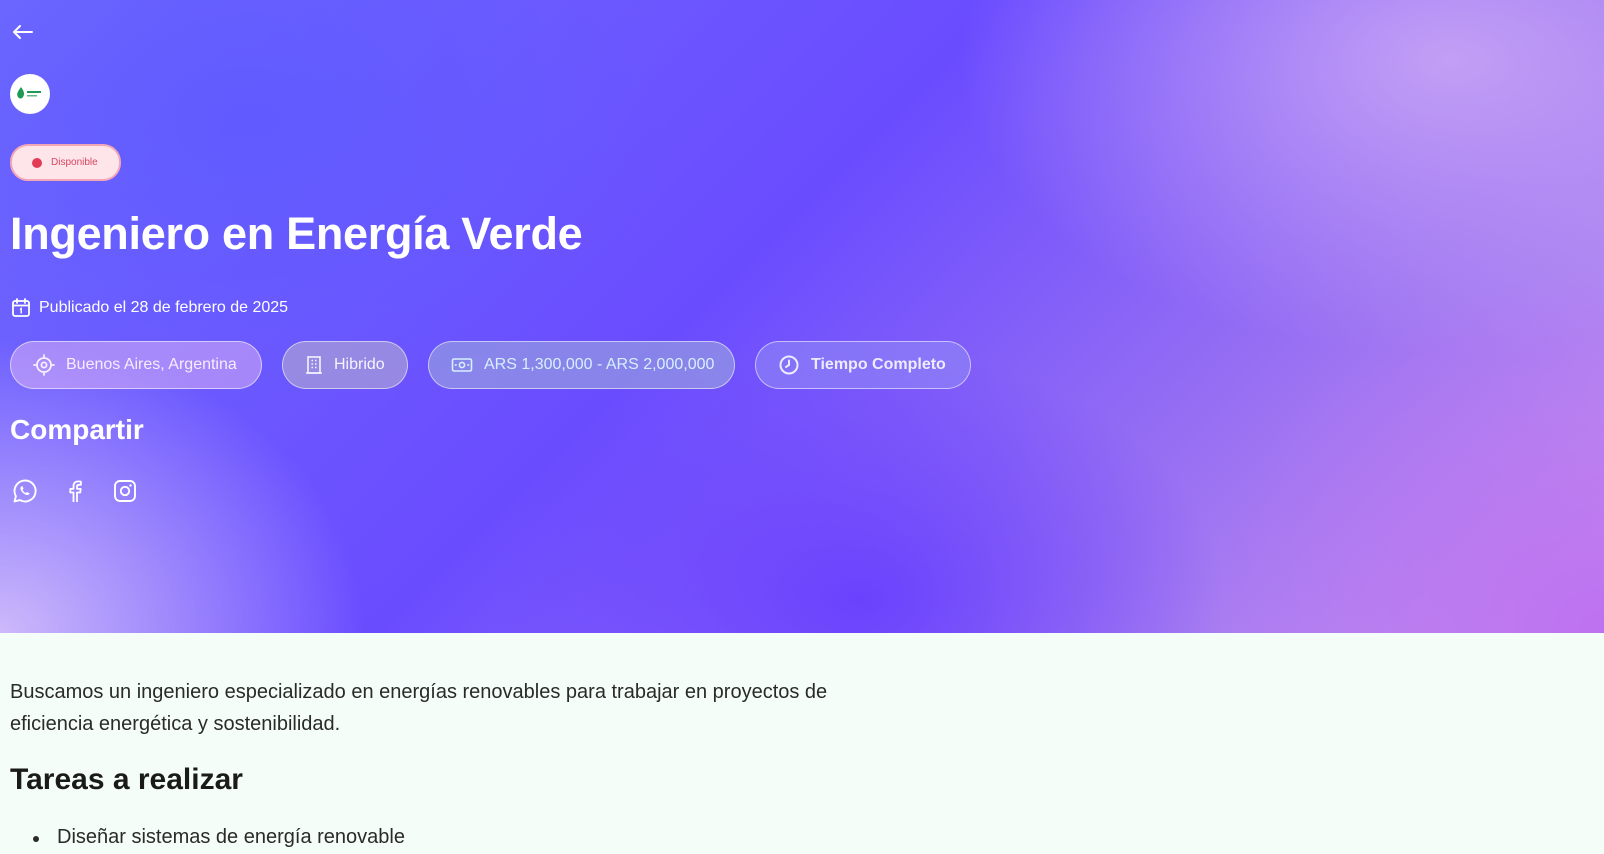 This screenshot has width=1604, height=854. I want to click on tasks-list: Diseñar sistemas de energía renovable, so click(219, 837).